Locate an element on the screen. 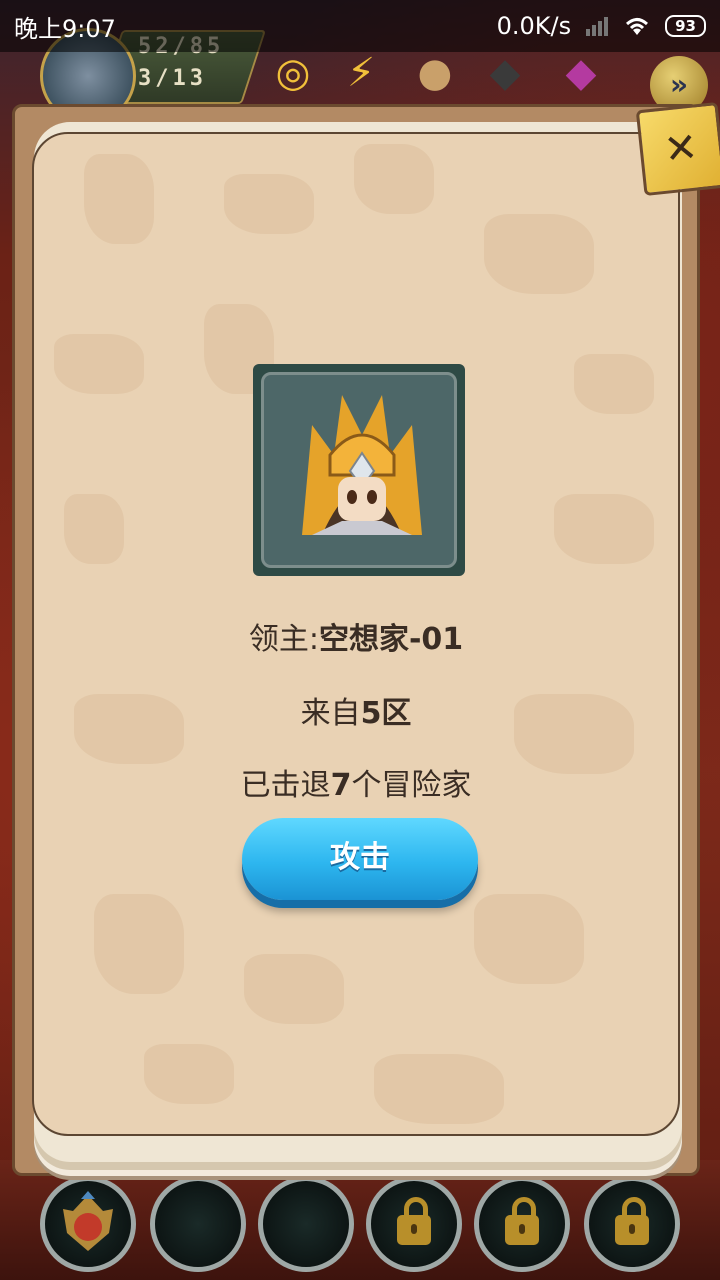  origin-prefix: 来自 is located at coordinates (330, 713).